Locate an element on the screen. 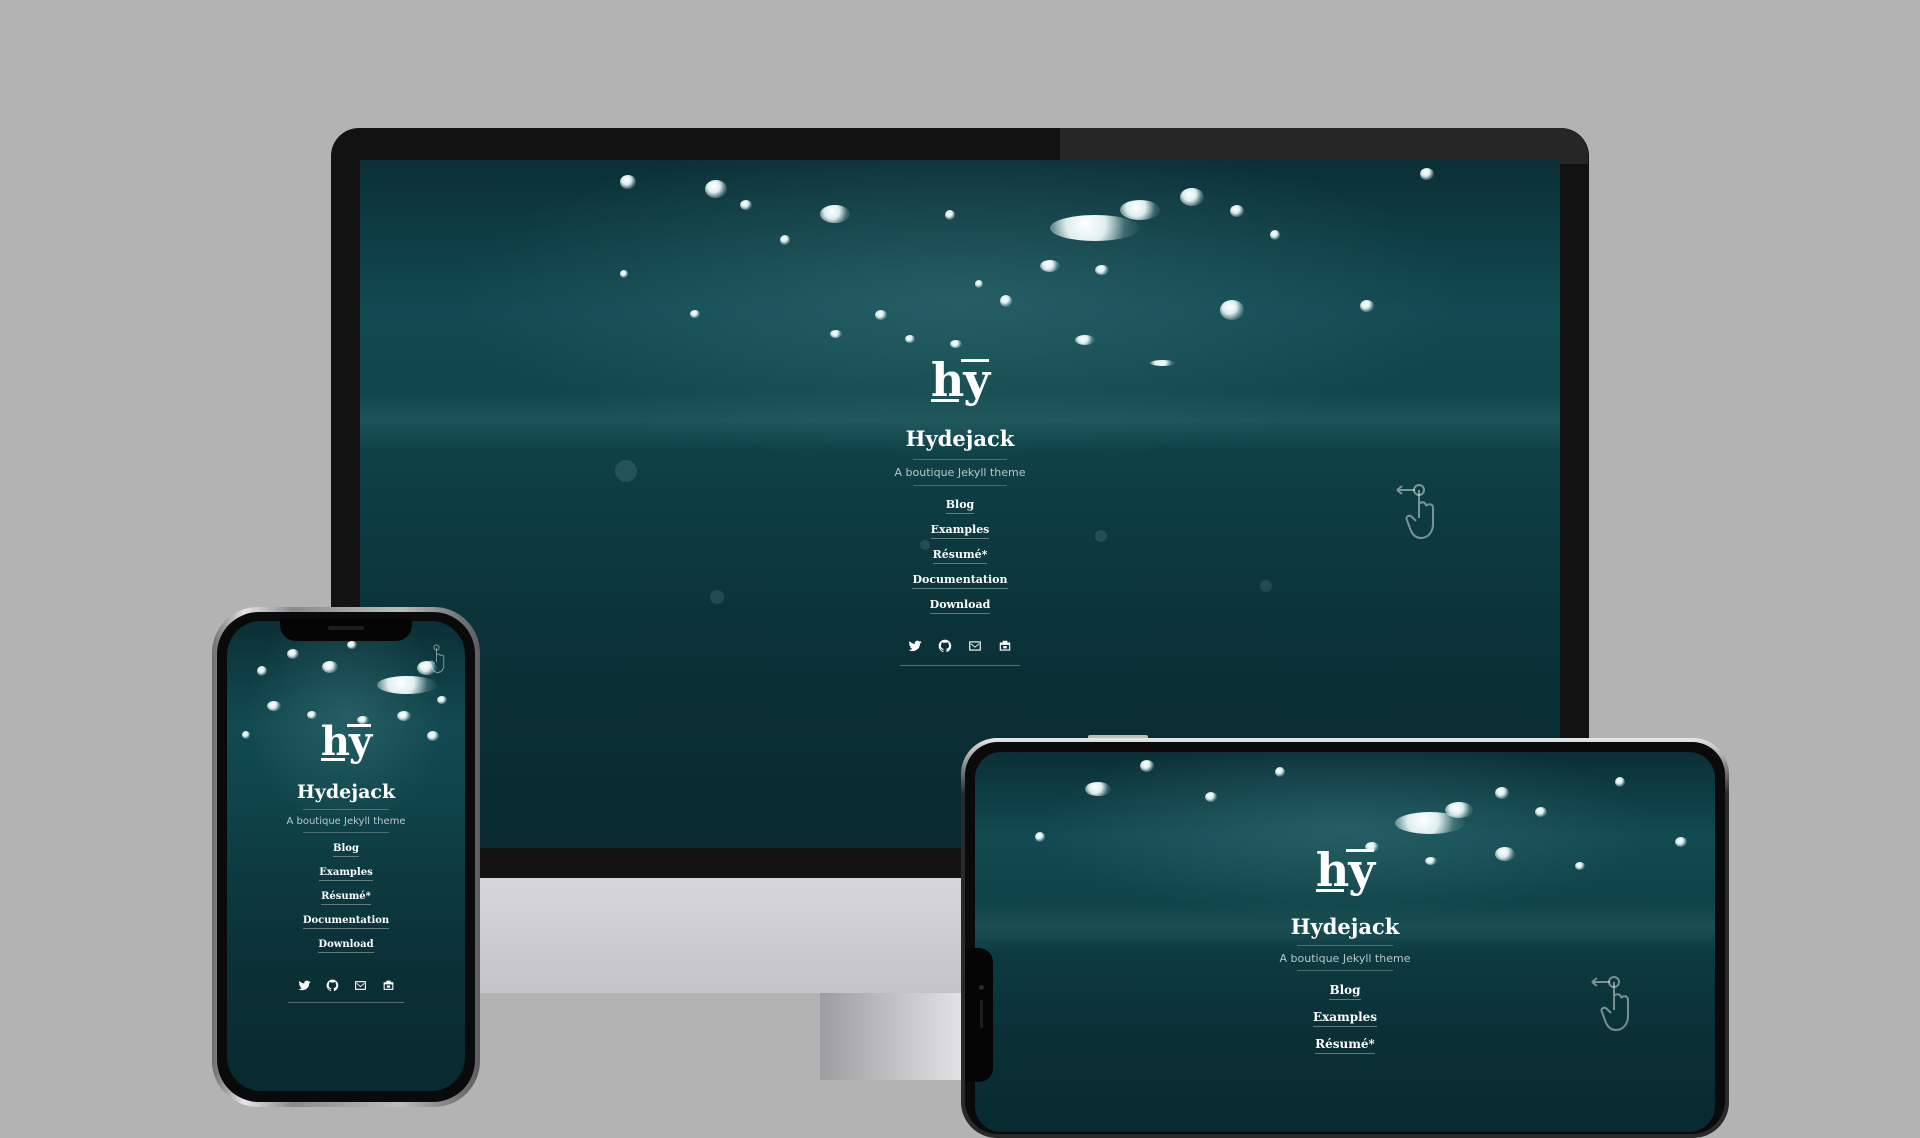 The image size is (1920, 1138). phone-notch is located at coordinates (346, 630).